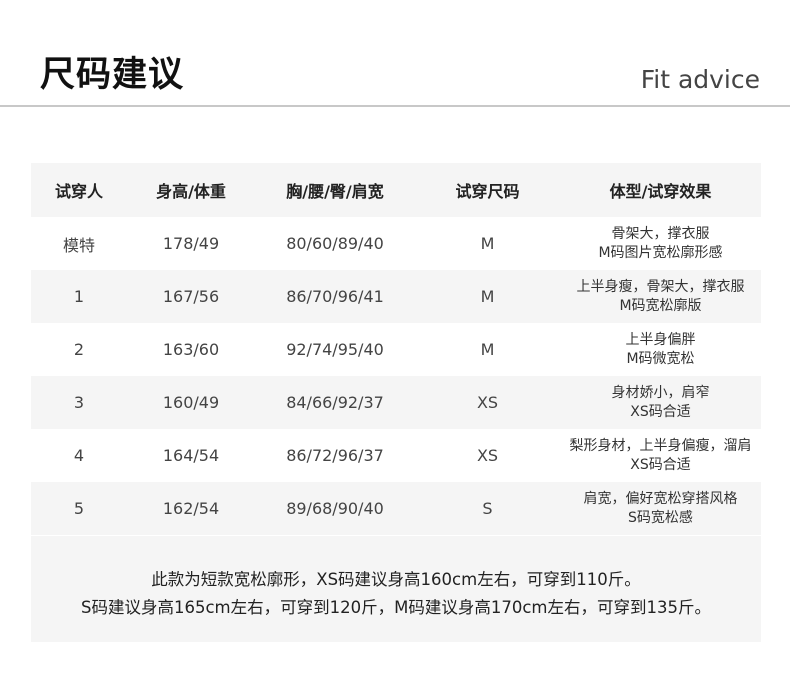 The width and height of the screenshot is (790, 696). Describe the element at coordinates (335, 190) in the screenshot. I see `column-header-measurements: 胸/腰/臀/肩宽` at that location.